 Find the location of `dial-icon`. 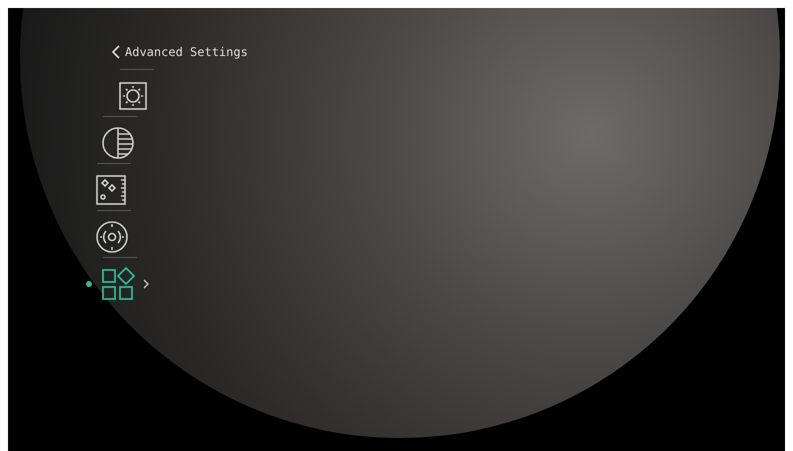

dial-icon is located at coordinates (112, 237).